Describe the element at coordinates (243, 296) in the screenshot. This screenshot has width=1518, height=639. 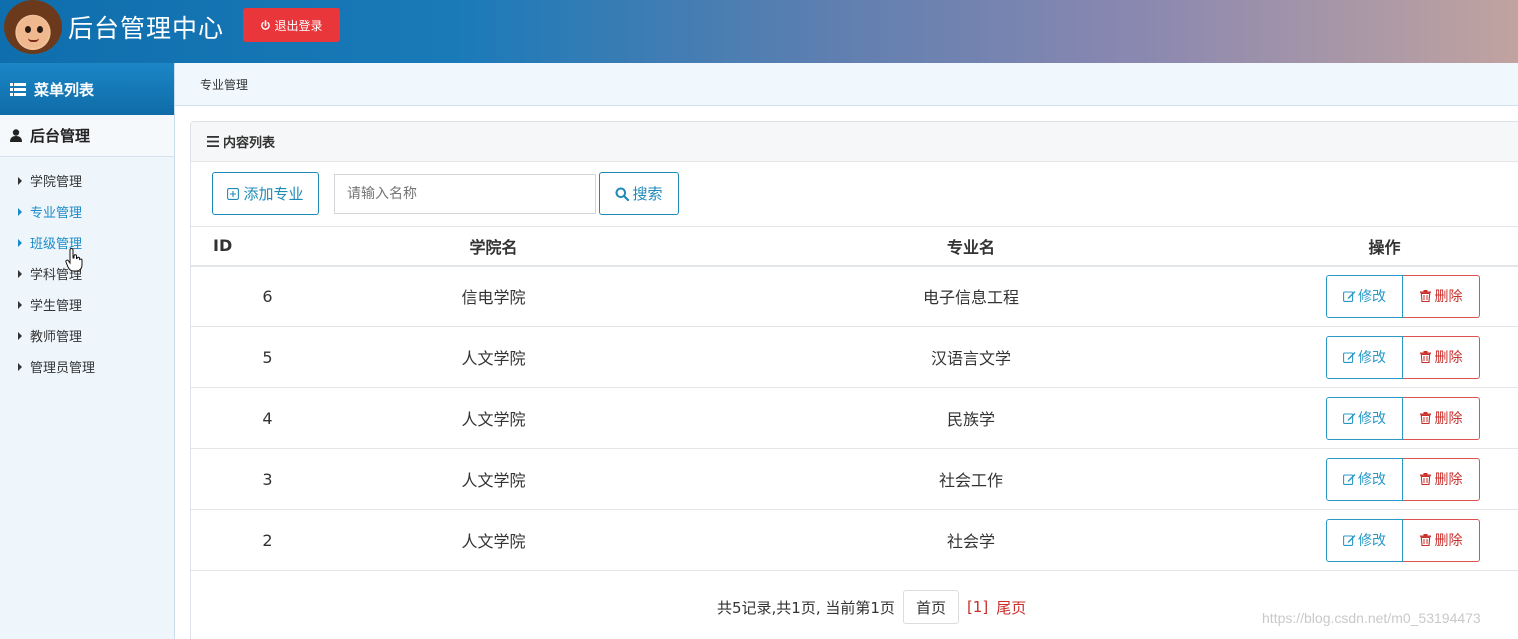
I see `cell-id: 6` at that location.